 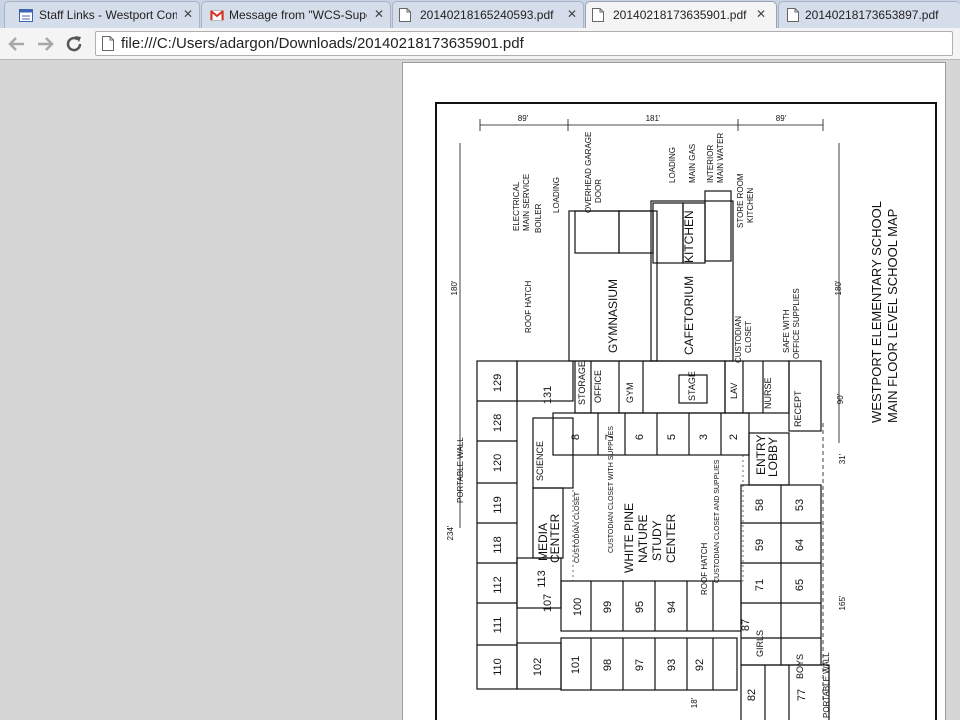 I want to click on room-98: 98, so click(x=608, y=665).